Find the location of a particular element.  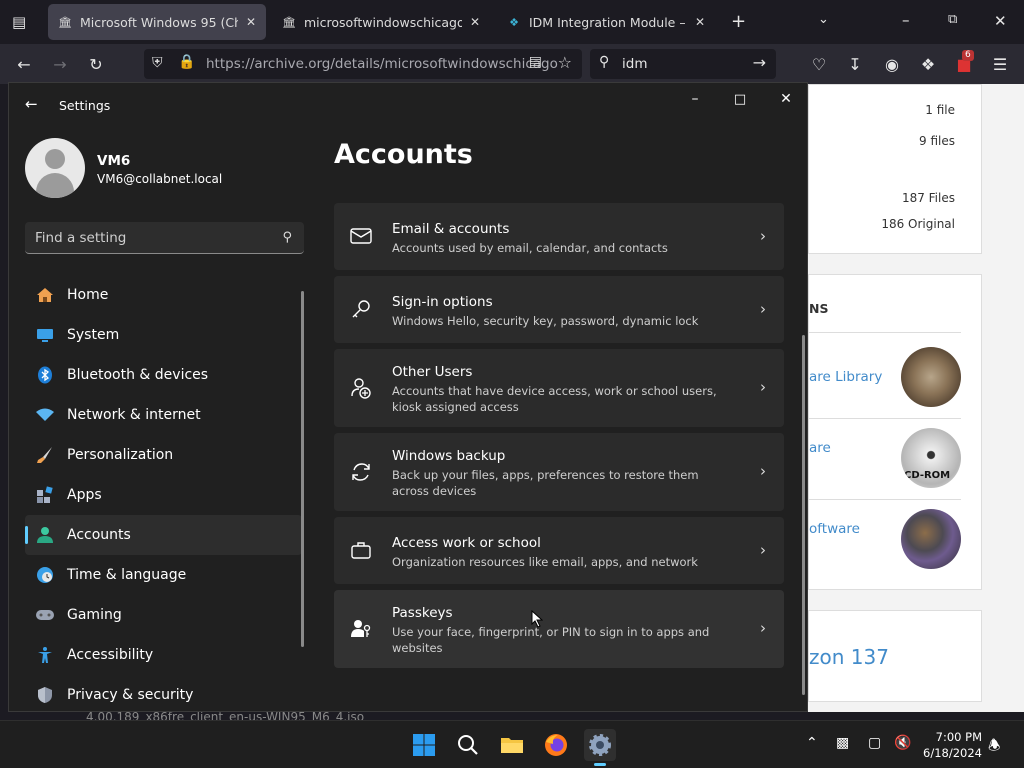

search-input: Find a setting ⚲ is located at coordinates (164, 238).